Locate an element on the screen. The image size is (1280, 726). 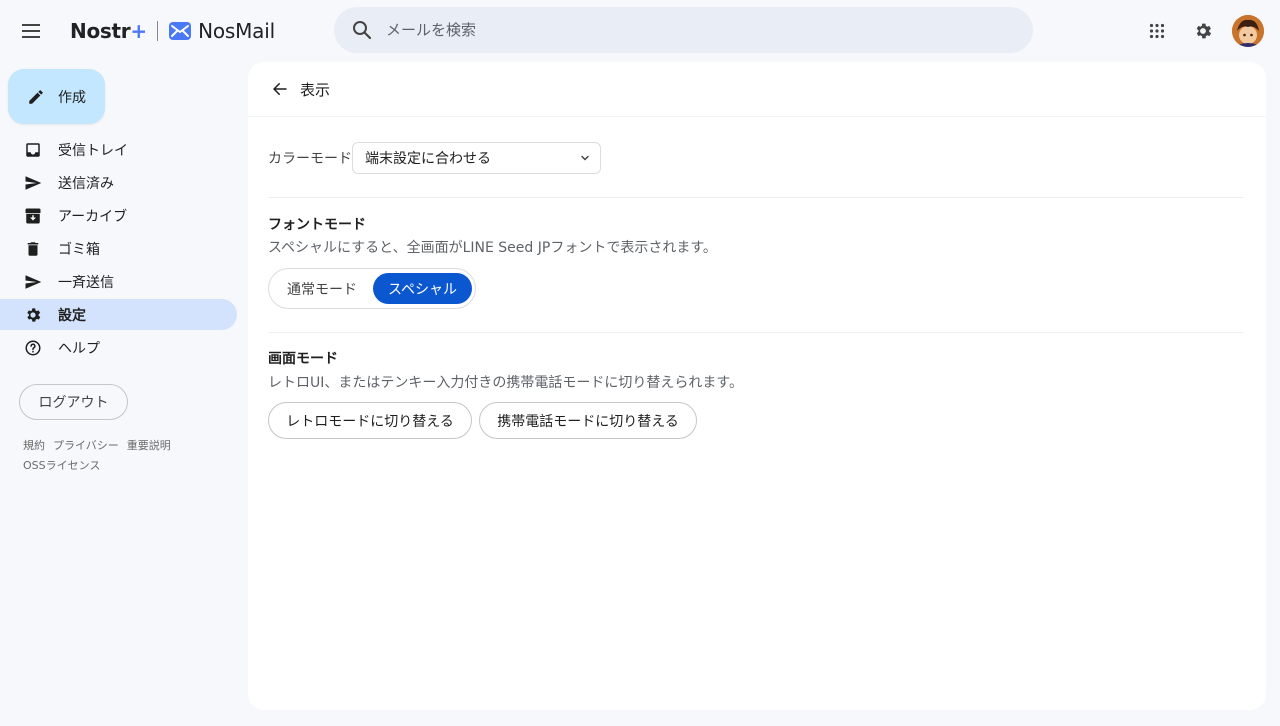
sidebar-item-label: 設定 is located at coordinates (72, 315).